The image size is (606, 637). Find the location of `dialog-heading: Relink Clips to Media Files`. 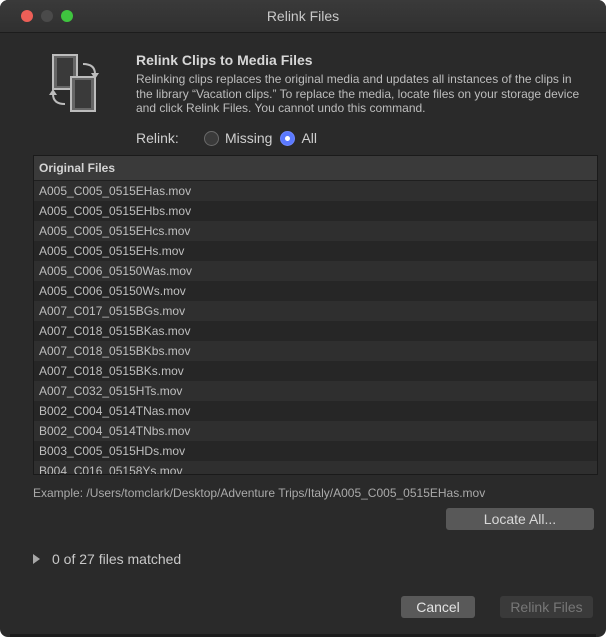

dialog-heading: Relink Clips to Media Files is located at coordinates (224, 60).